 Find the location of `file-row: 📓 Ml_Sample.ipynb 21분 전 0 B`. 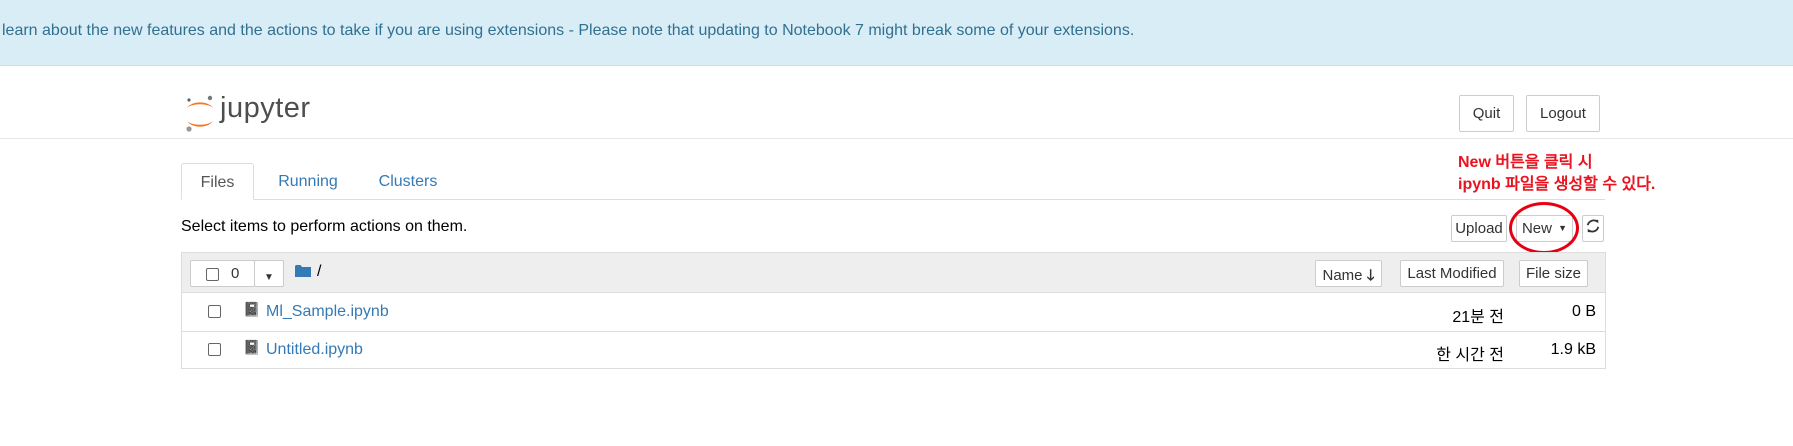

file-row: 📓 Ml_Sample.ipynb 21분 전 0 B is located at coordinates (893, 312).